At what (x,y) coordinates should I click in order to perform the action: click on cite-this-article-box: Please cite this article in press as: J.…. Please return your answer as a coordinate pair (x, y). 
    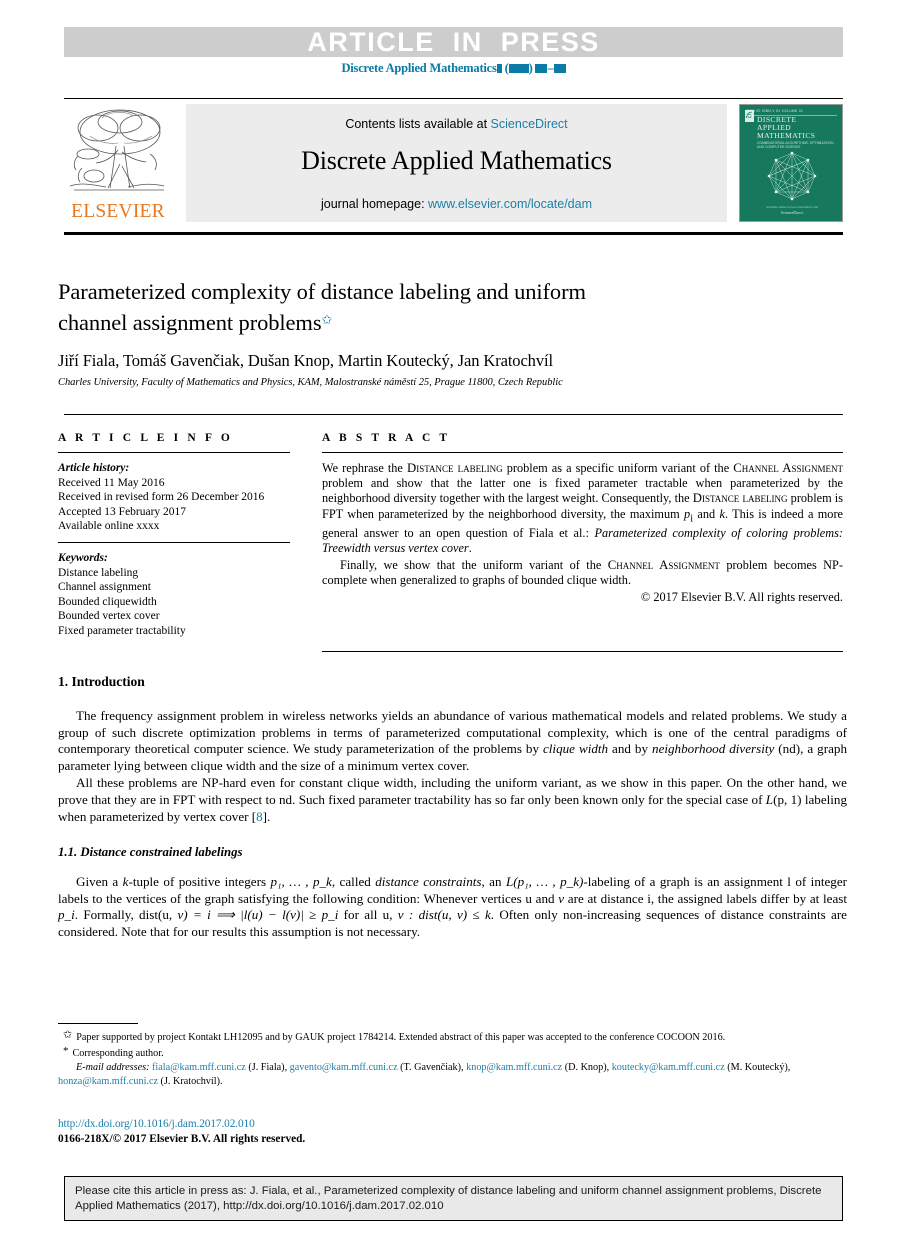
    Looking at the image, I should click on (453, 1198).